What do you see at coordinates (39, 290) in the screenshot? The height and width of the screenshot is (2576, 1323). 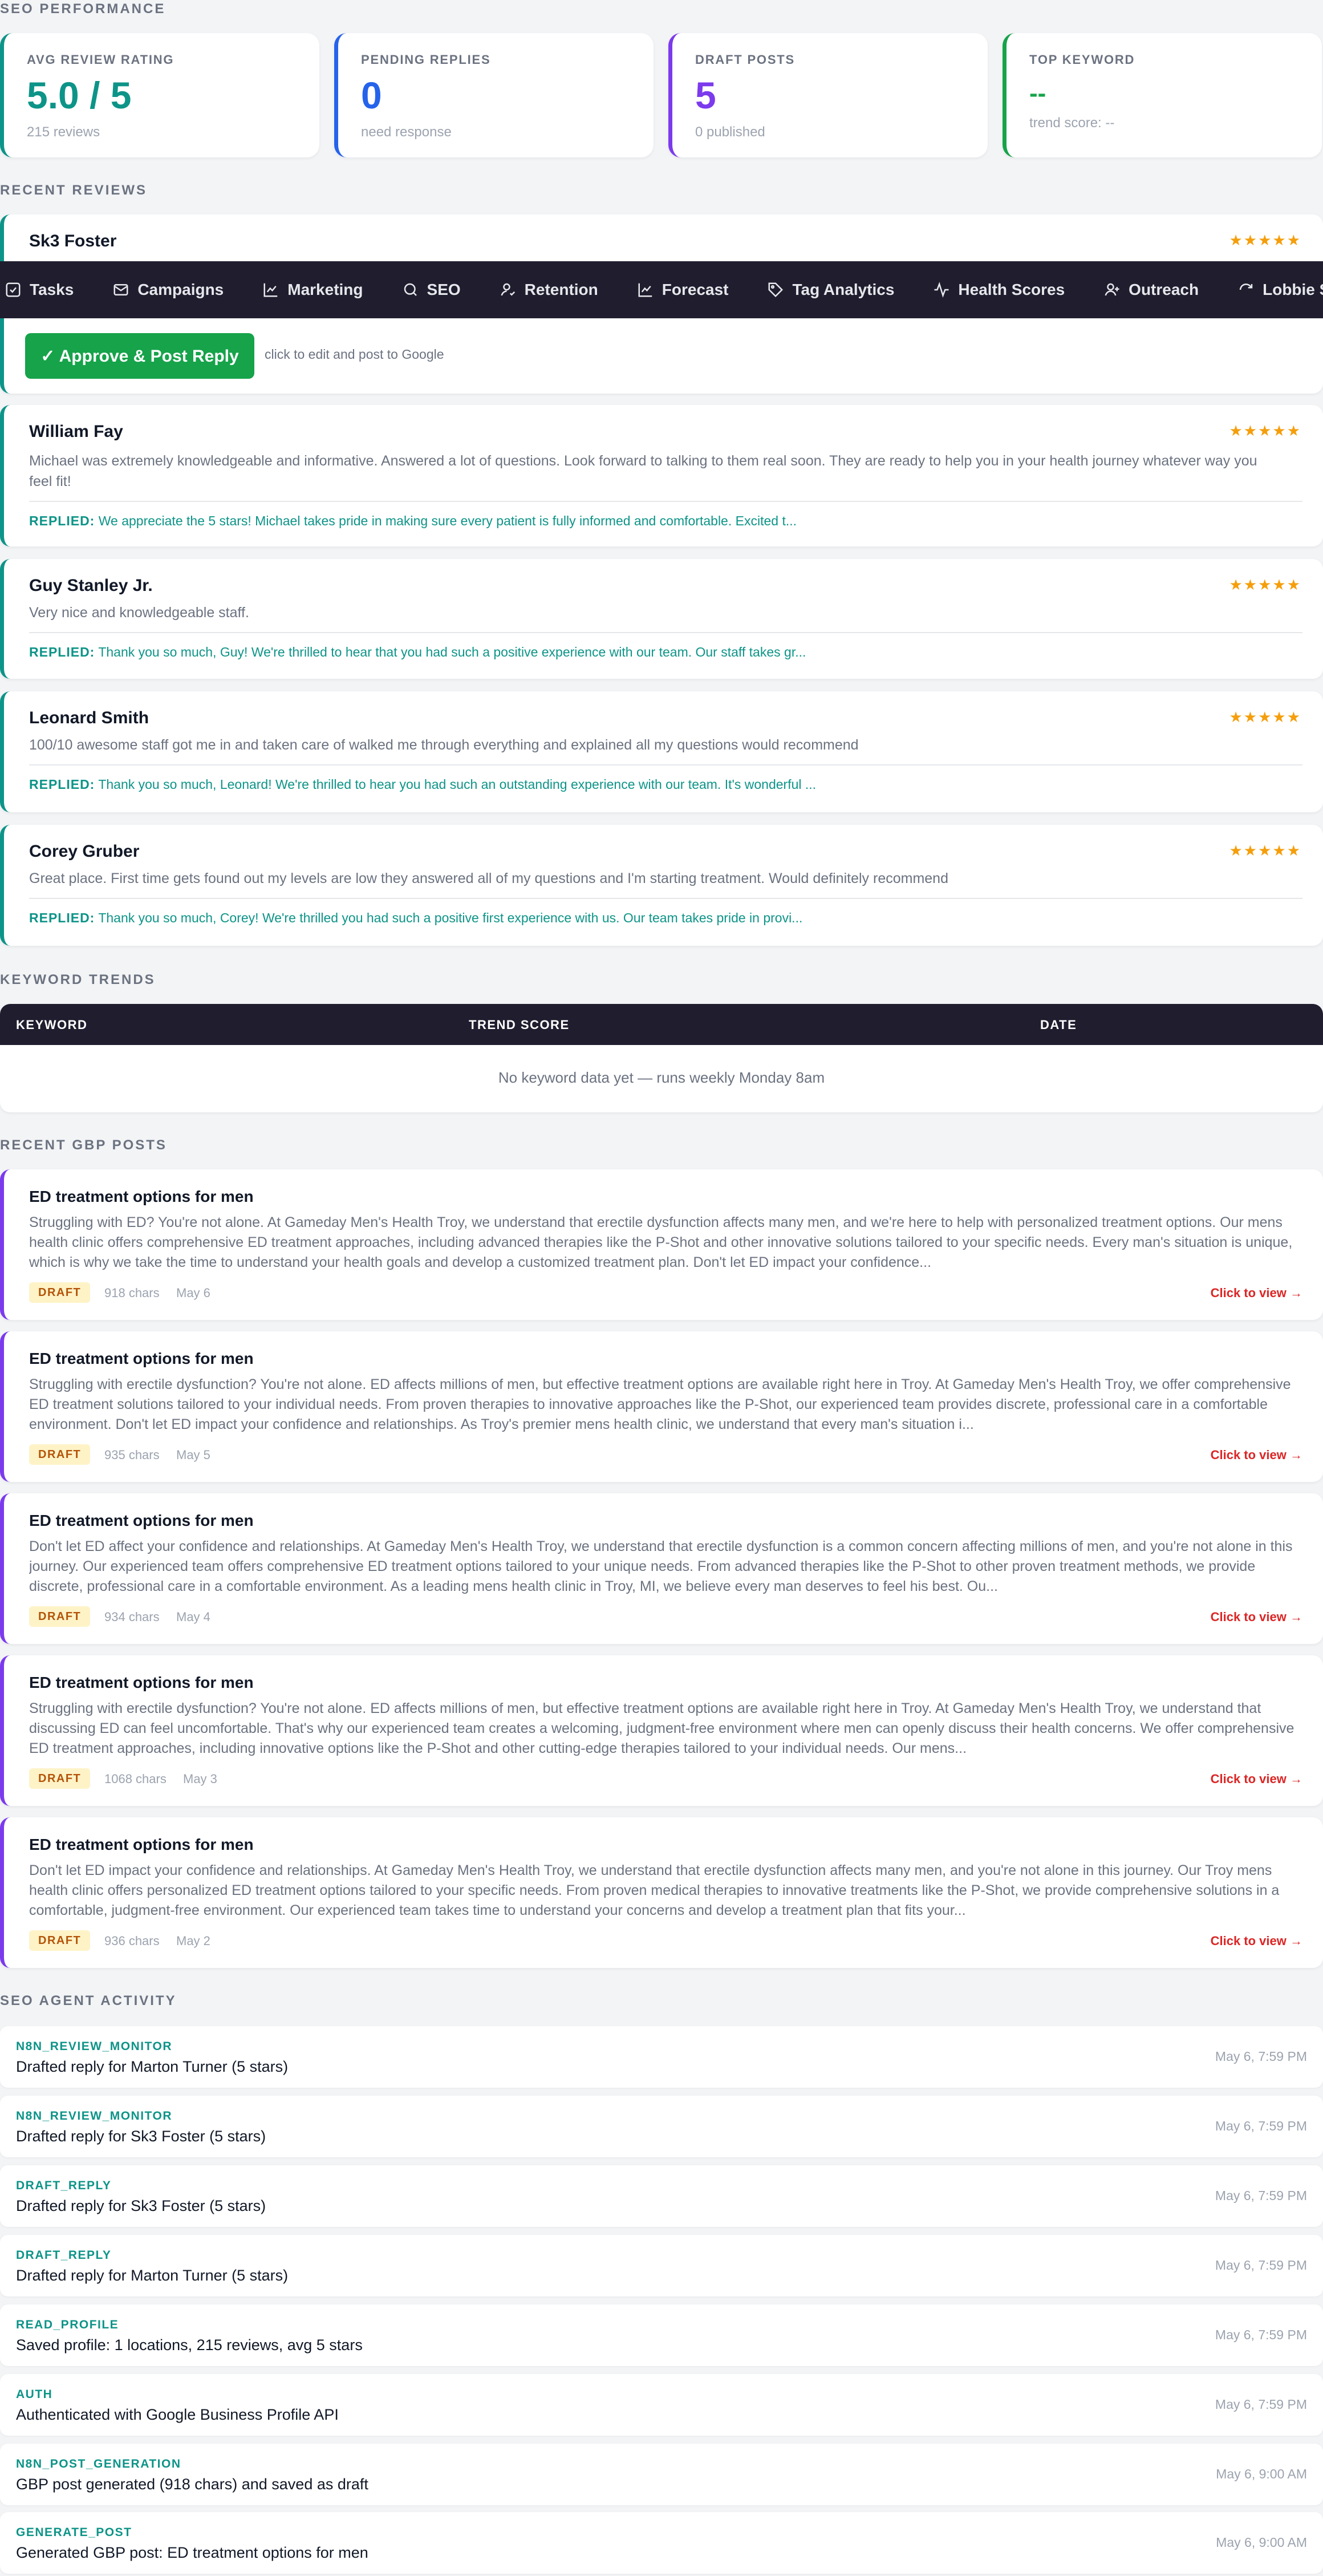 I see `nav-item-tasks: Tasks` at bounding box center [39, 290].